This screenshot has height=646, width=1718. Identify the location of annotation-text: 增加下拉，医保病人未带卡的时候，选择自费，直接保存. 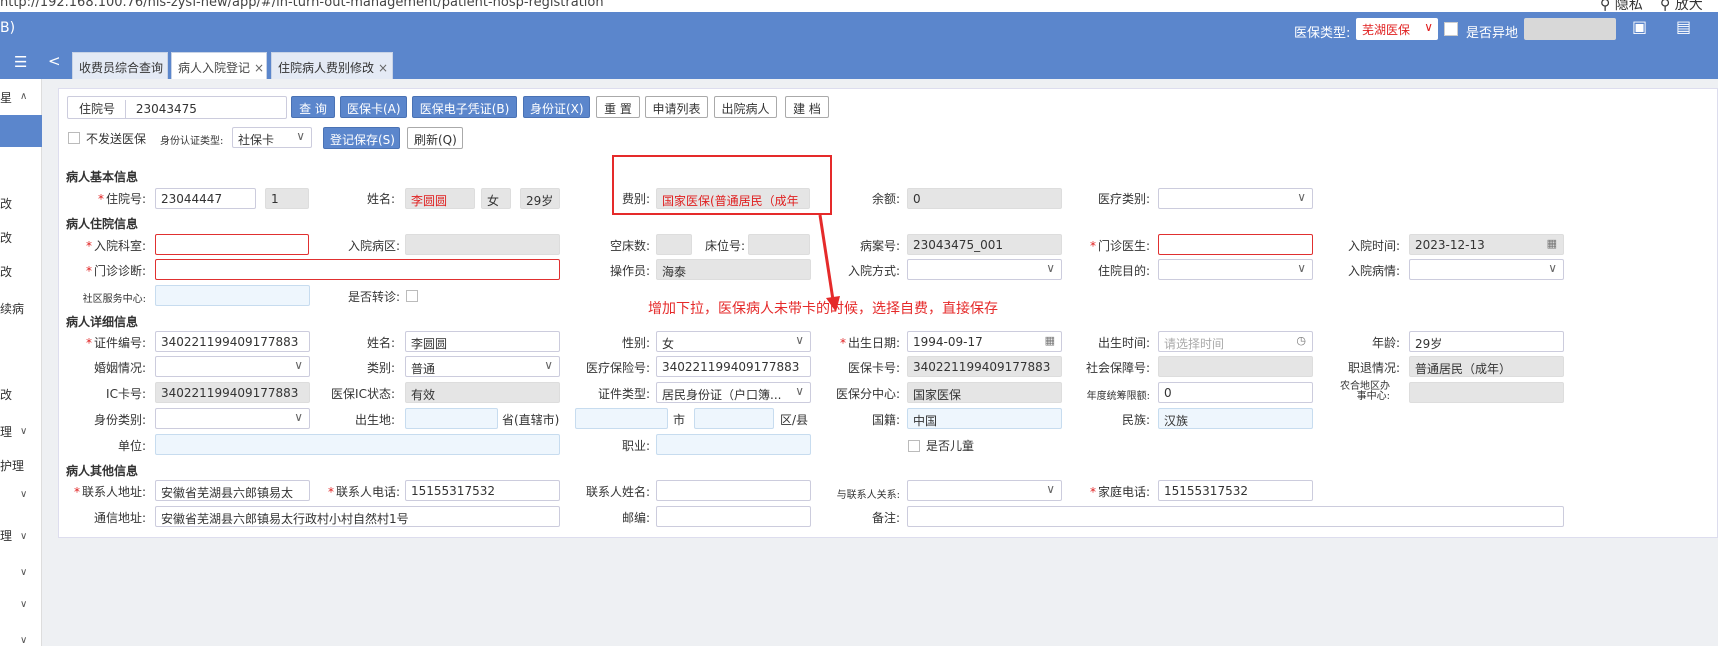
(823, 309).